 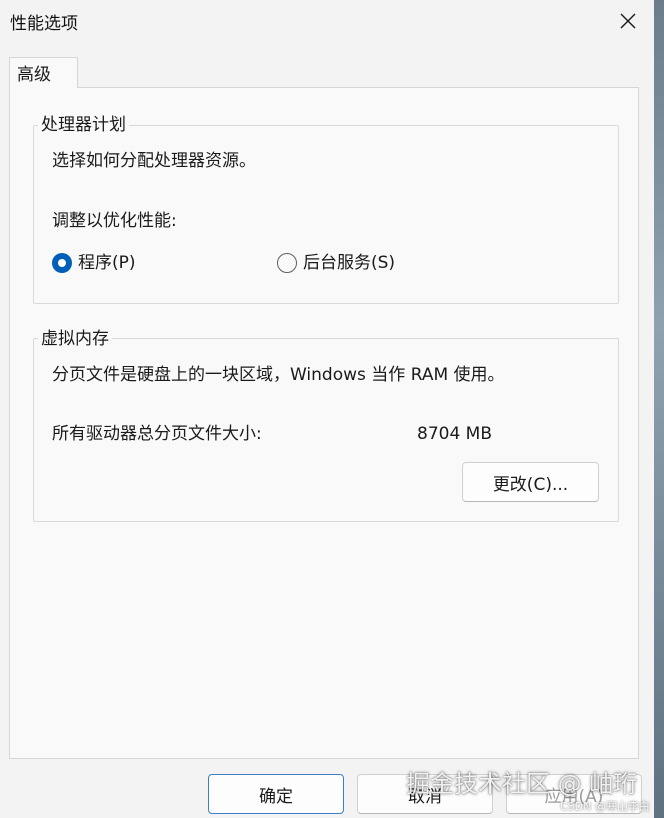 I want to click on apply-button-label: 应用(A), so click(x=574, y=796).